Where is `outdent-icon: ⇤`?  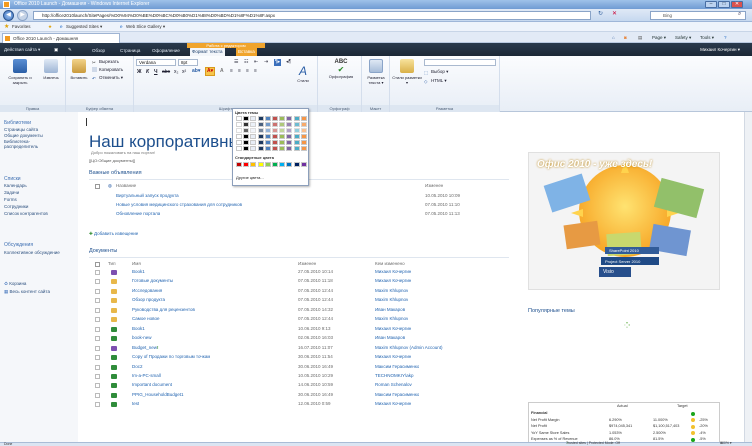 outdent-icon: ⇤ is located at coordinates (256, 62).